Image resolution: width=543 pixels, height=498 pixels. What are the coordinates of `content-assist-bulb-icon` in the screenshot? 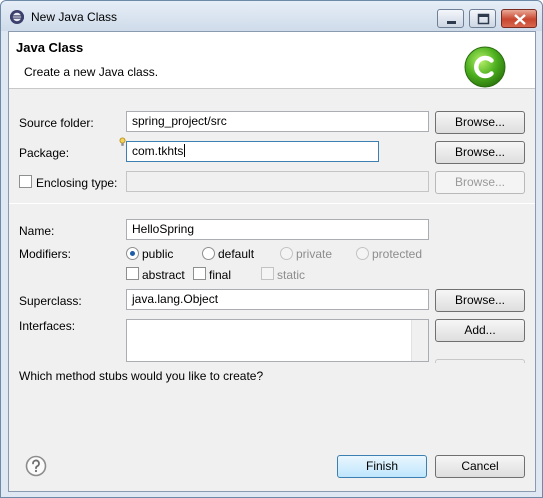 It's located at (122, 141).